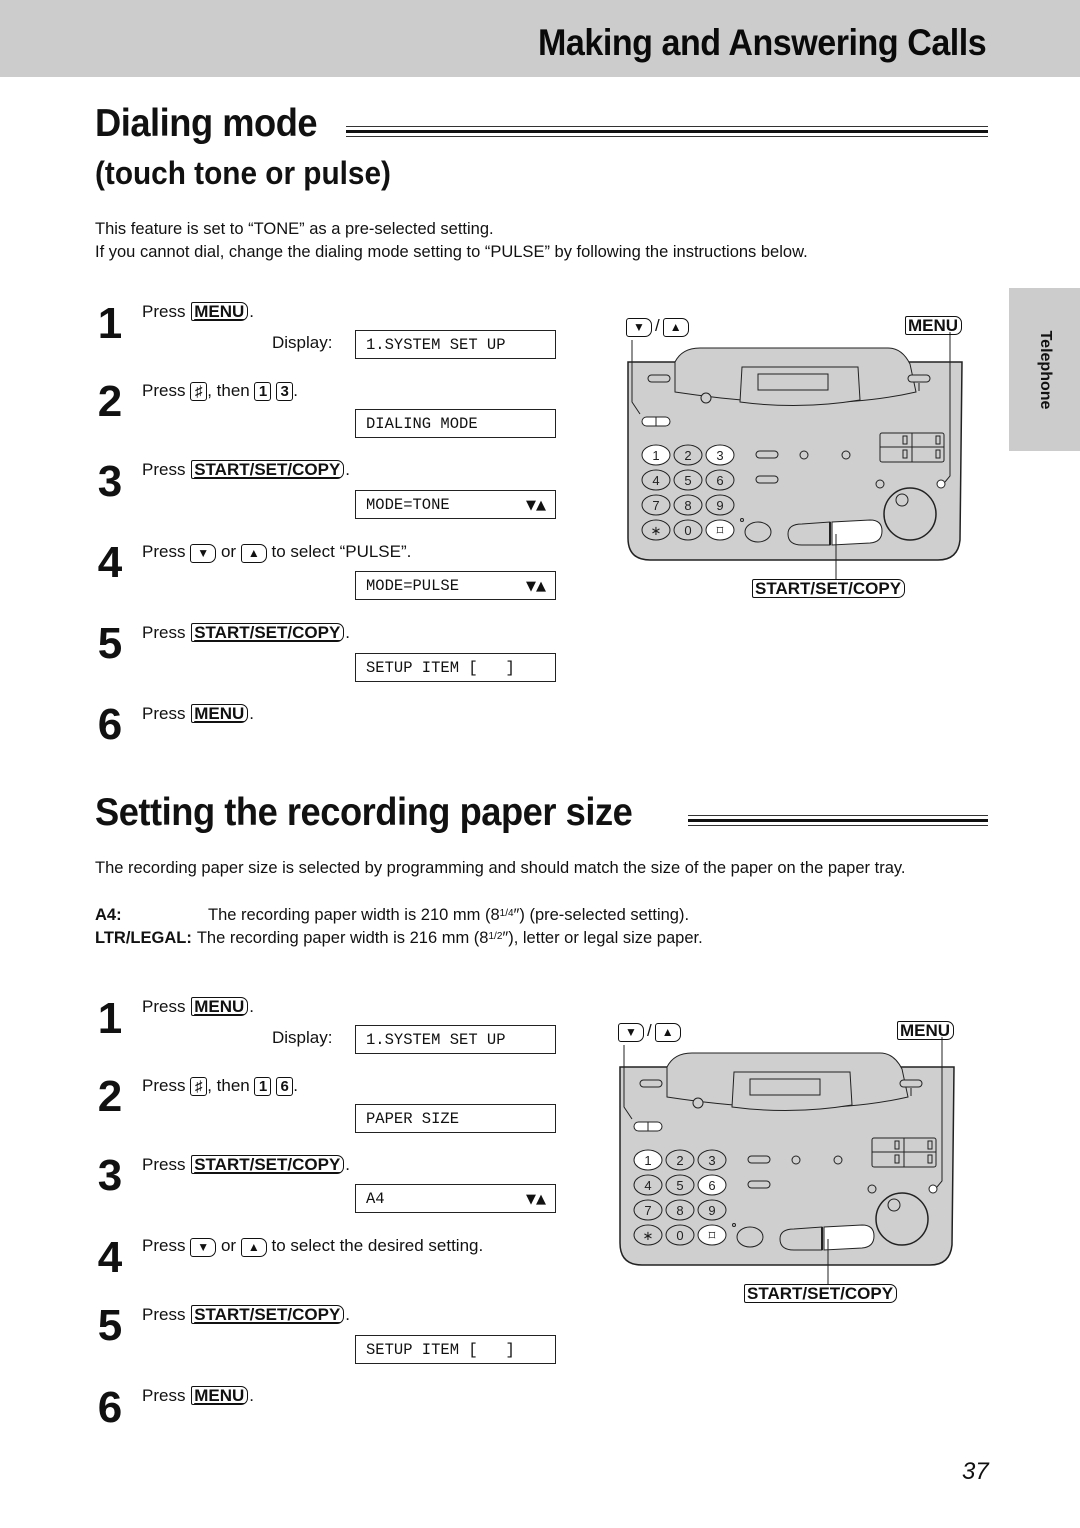  Describe the element at coordinates (910, 514) in the screenshot. I see `jog-dial` at that location.